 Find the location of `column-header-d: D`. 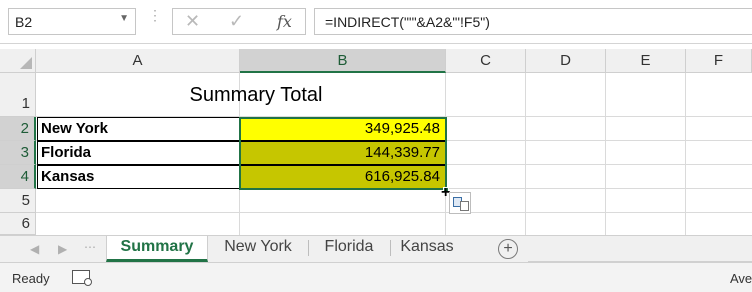

column-header-d: D is located at coordinates (566, 61).